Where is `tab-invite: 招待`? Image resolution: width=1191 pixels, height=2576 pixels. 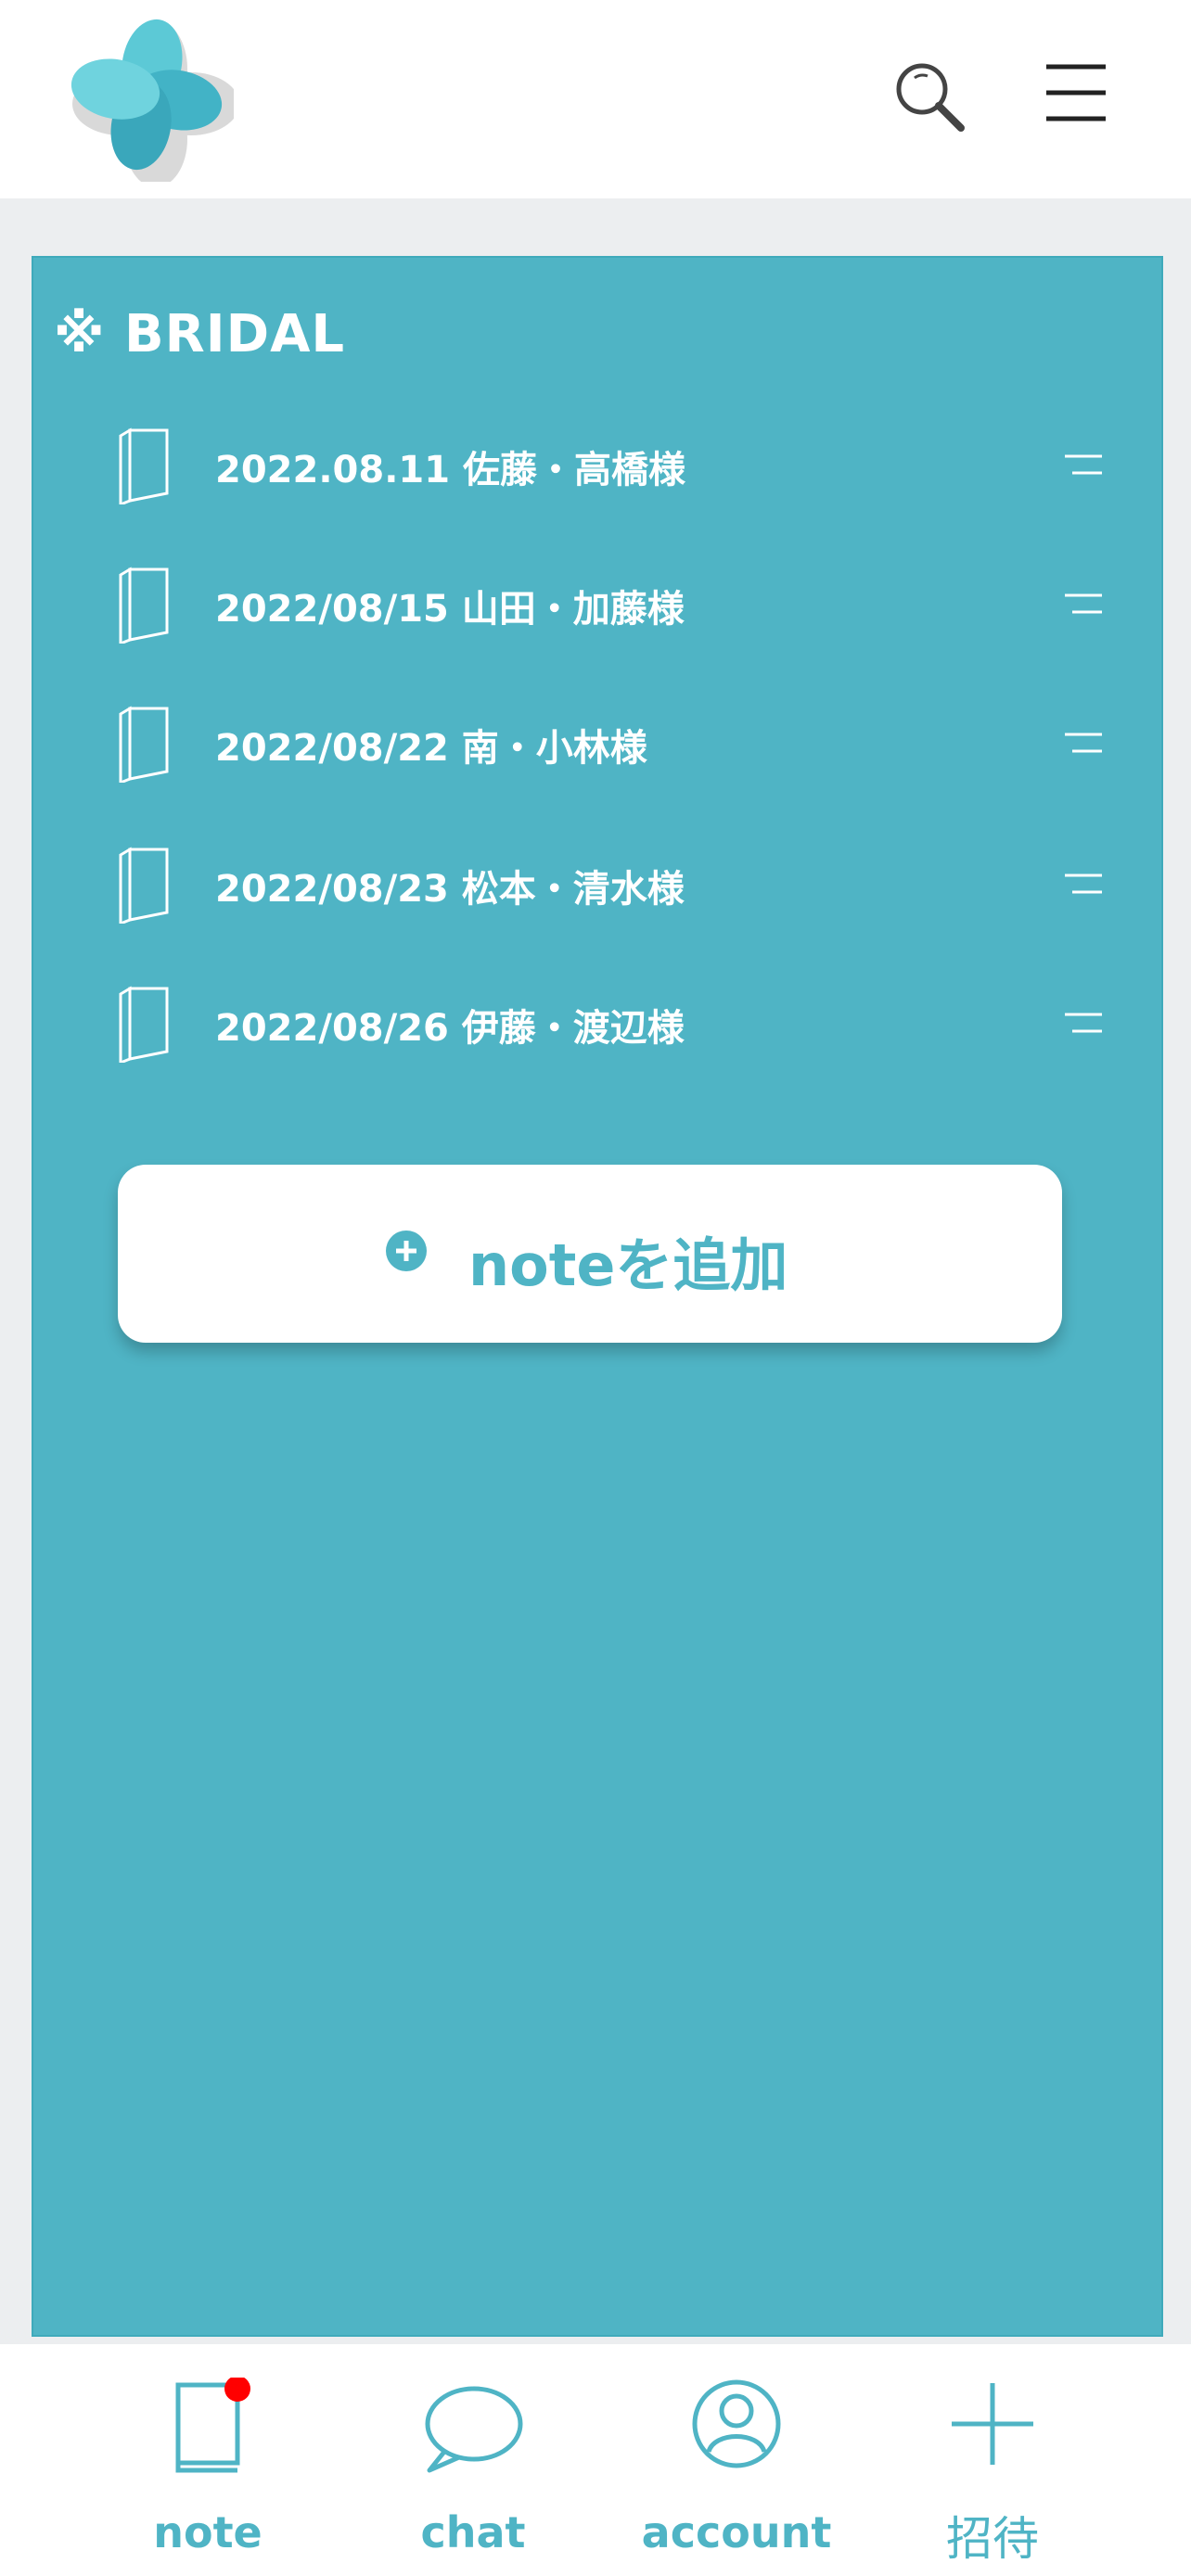
tab-invite: 招待 is located at coordinates (992, 2460).